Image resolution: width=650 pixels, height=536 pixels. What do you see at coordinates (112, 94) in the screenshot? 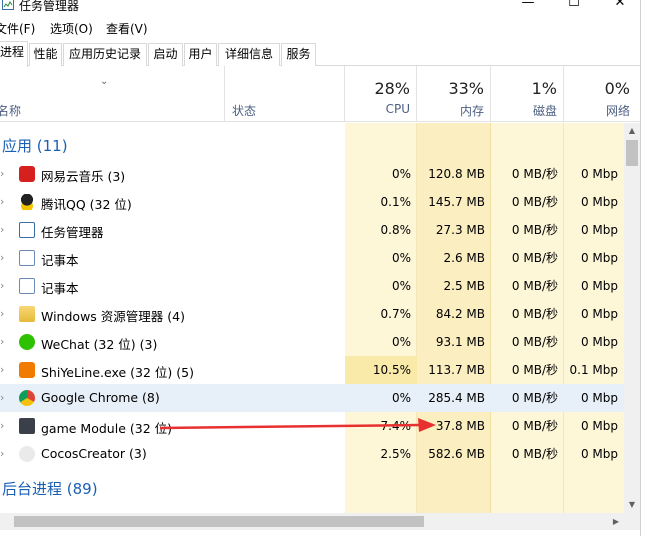
I see `header-name: ⌄ 名称` at bounding box center [112, 94].